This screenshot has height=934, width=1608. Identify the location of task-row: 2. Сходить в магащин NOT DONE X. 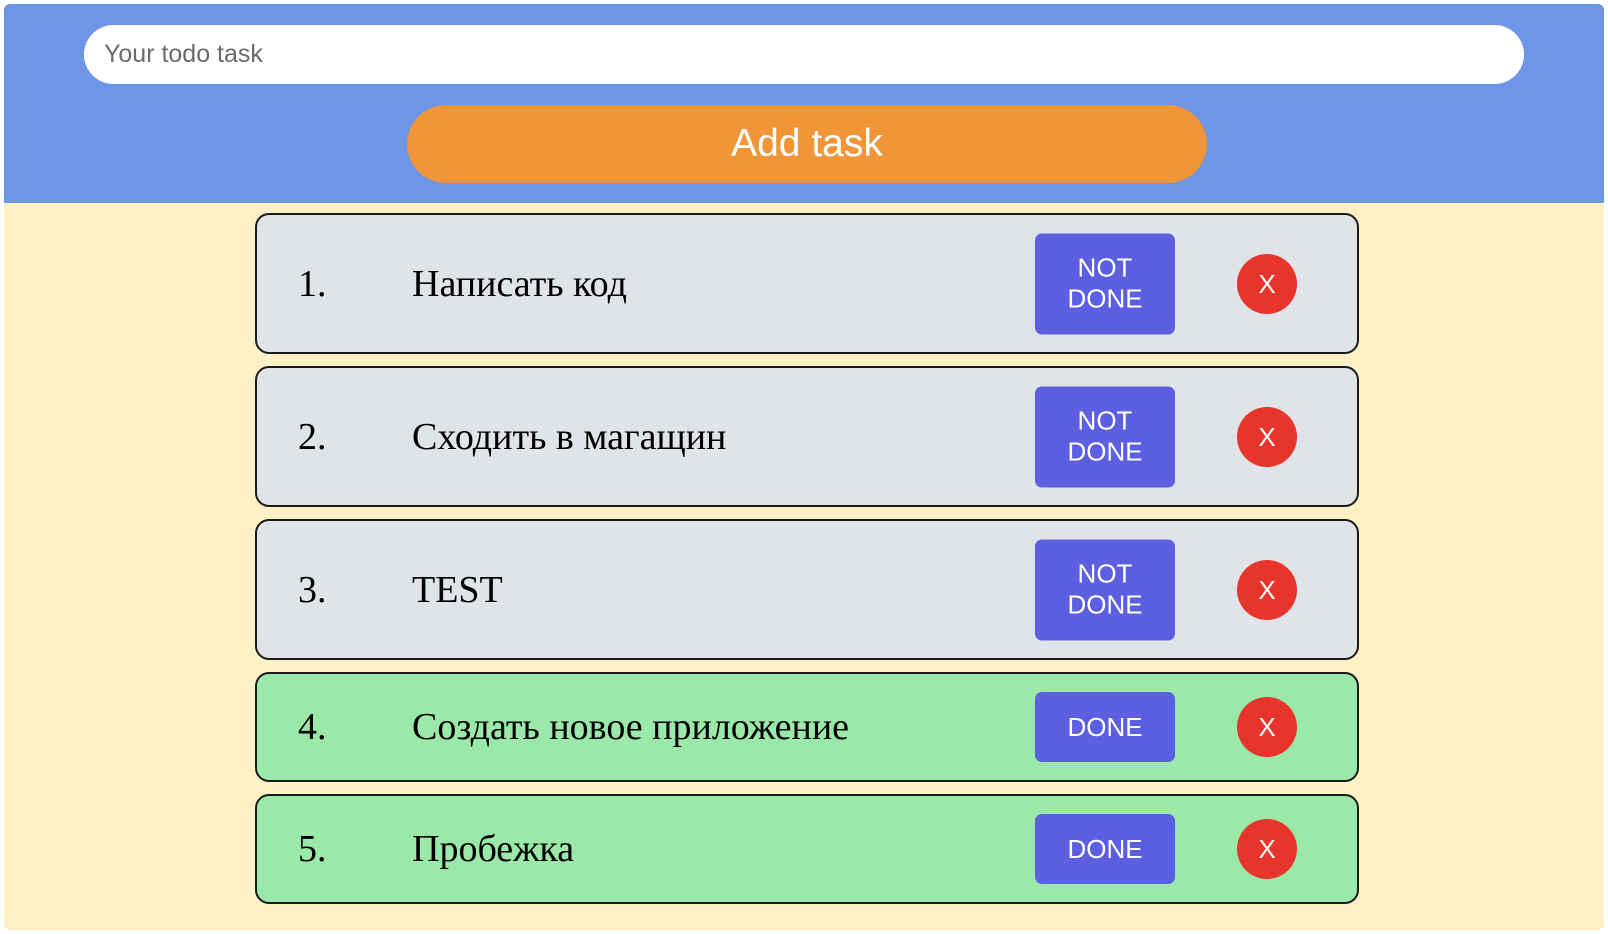
(807, 436).